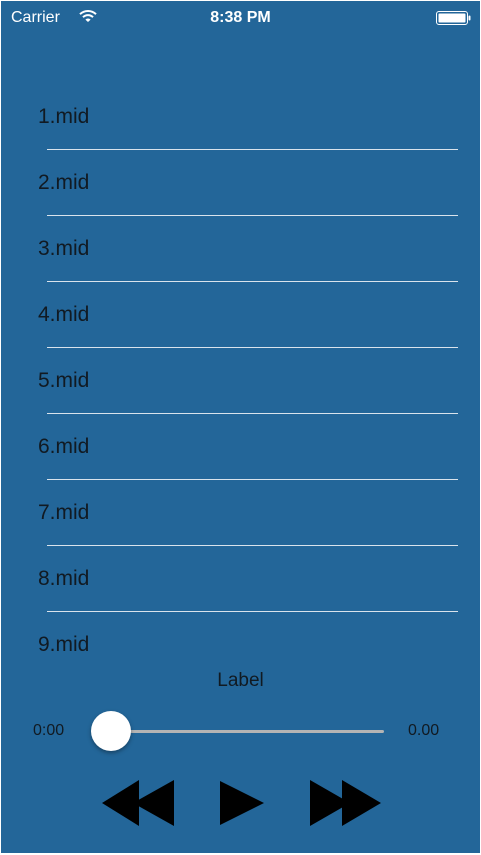  Describe the element at coordinates (64, 578) in the screenshot. I see `song-title: 8.mid` at that location.